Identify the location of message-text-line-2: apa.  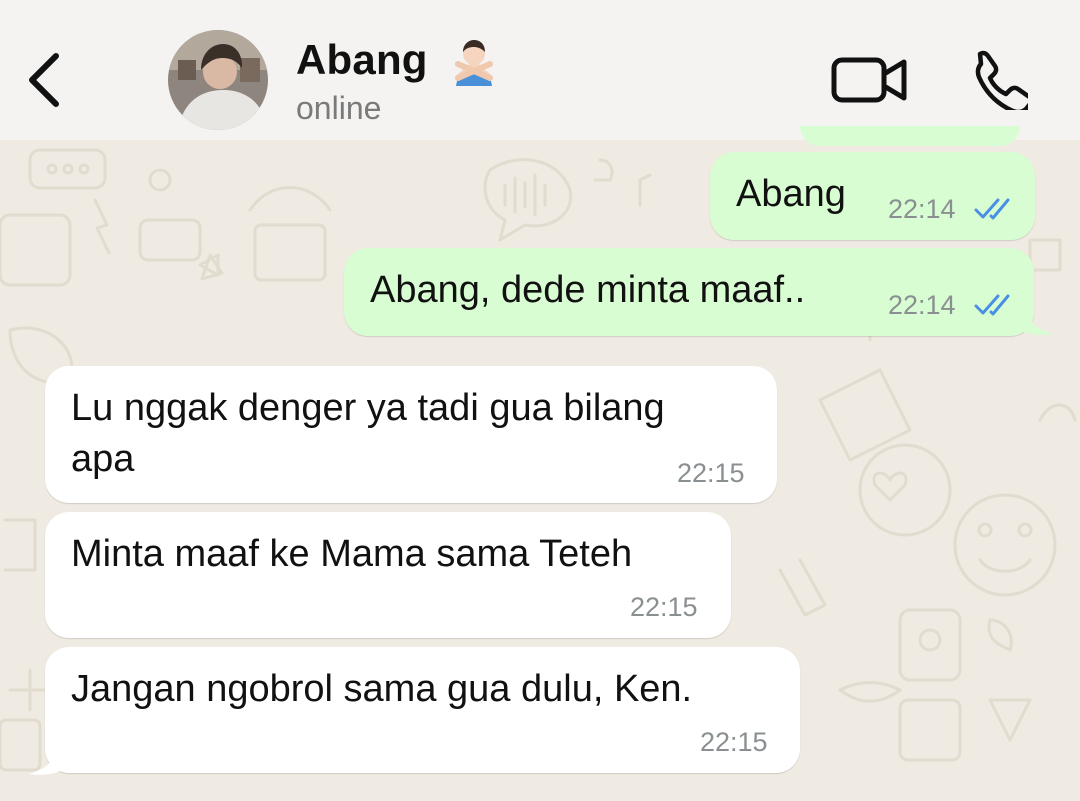
(103, 459).